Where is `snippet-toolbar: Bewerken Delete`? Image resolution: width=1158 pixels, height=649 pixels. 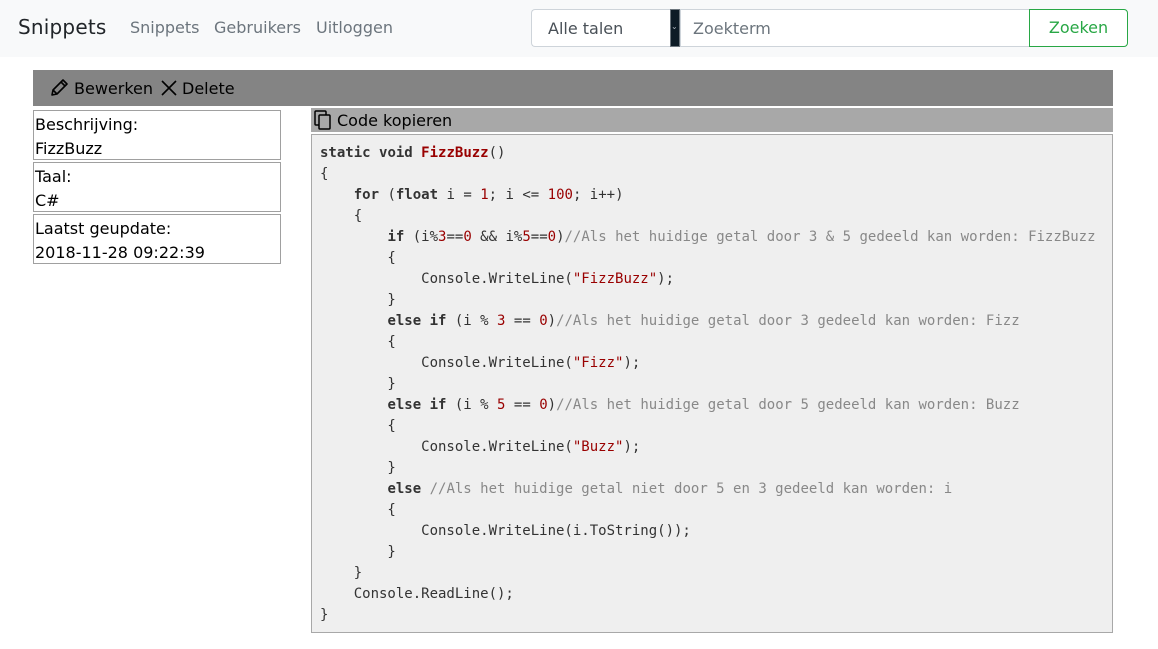 snippet-toolbar: Bewerken Delete is located at coordinates (573, 88).